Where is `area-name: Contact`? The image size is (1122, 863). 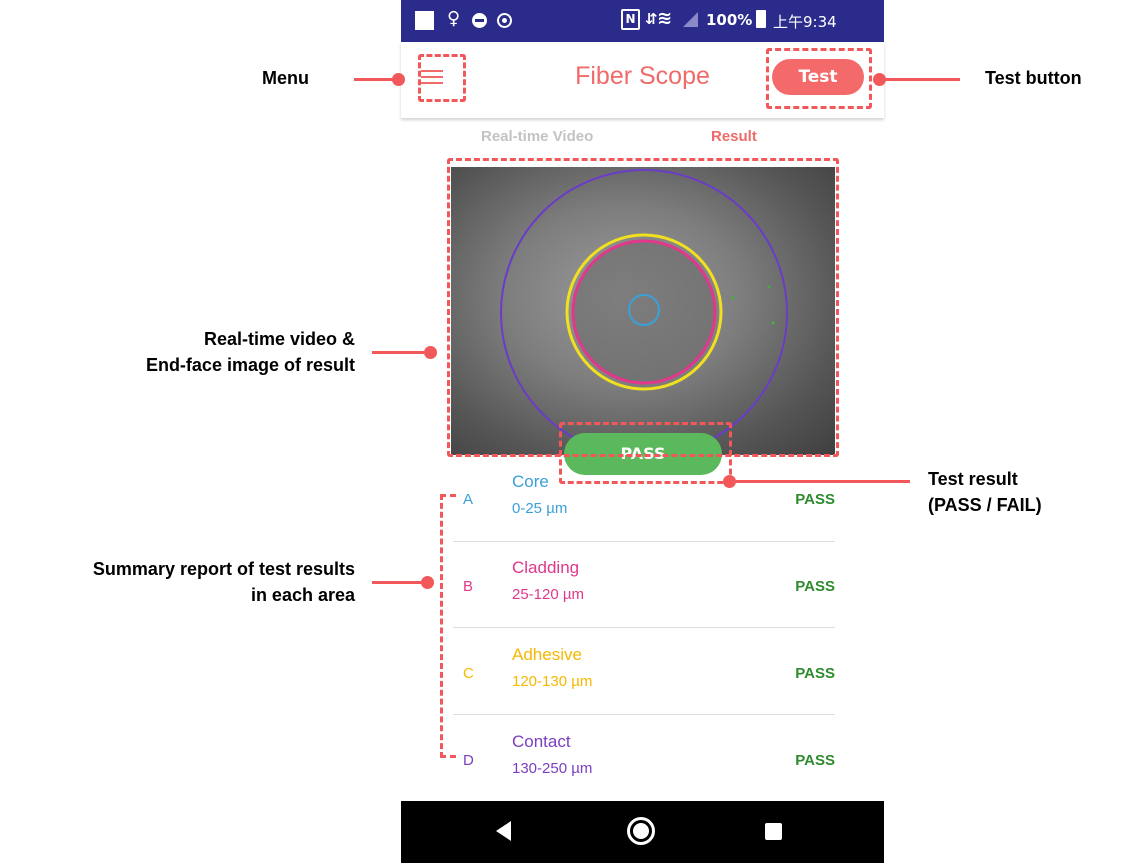 area-name: Contact is located at coordinates (541, 741).